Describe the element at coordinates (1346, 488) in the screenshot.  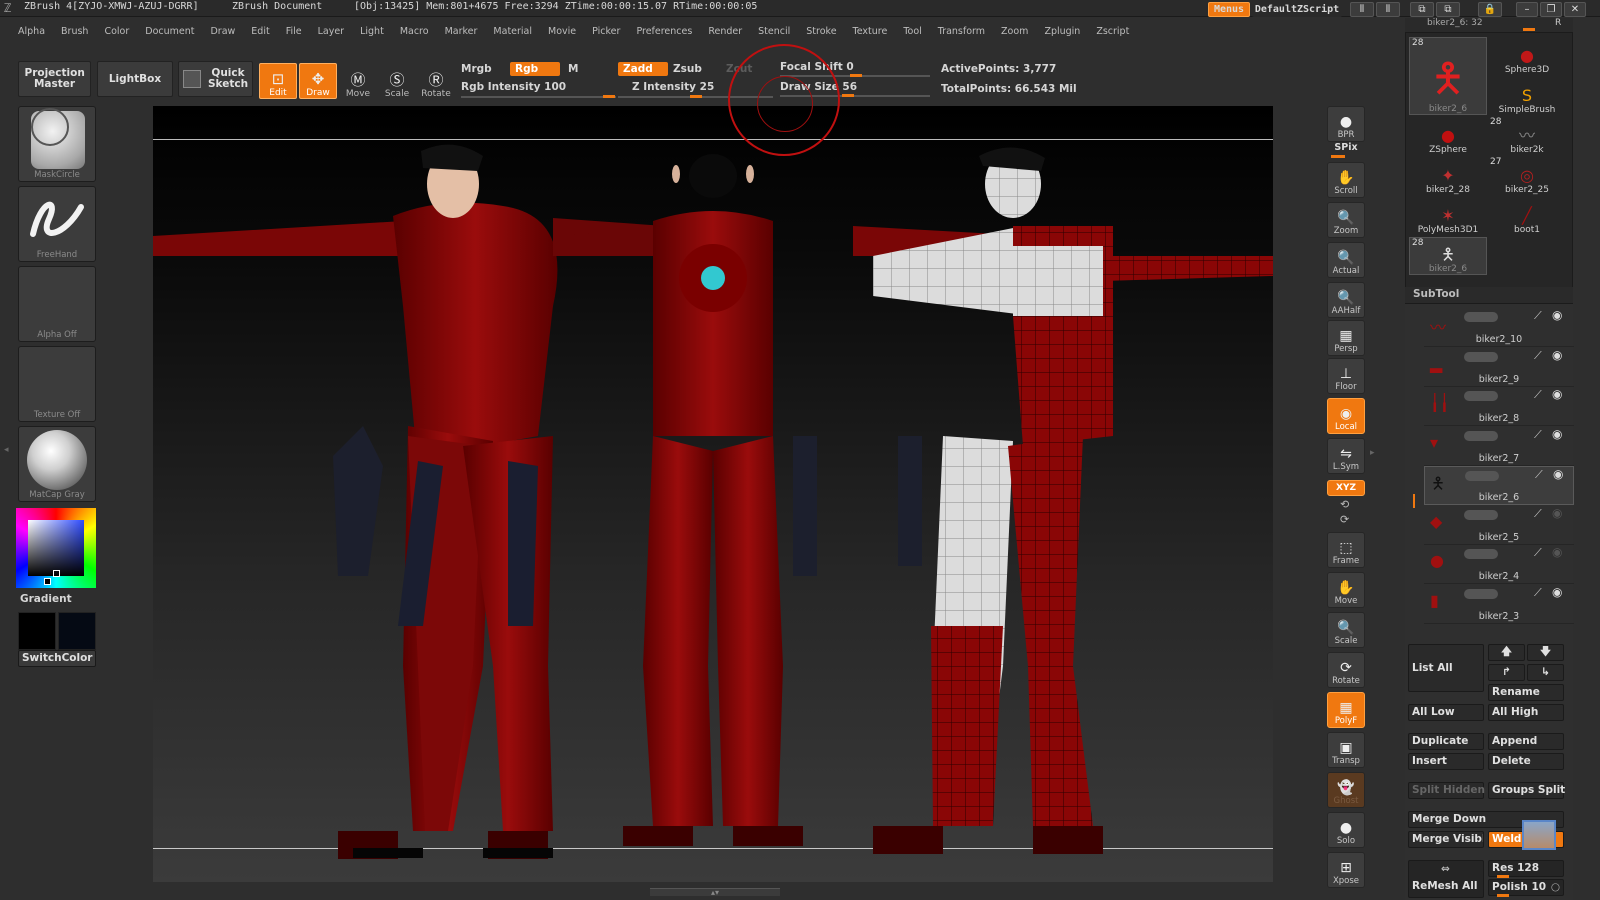
I see `shelf-xyz-button: XYZ` at that location.